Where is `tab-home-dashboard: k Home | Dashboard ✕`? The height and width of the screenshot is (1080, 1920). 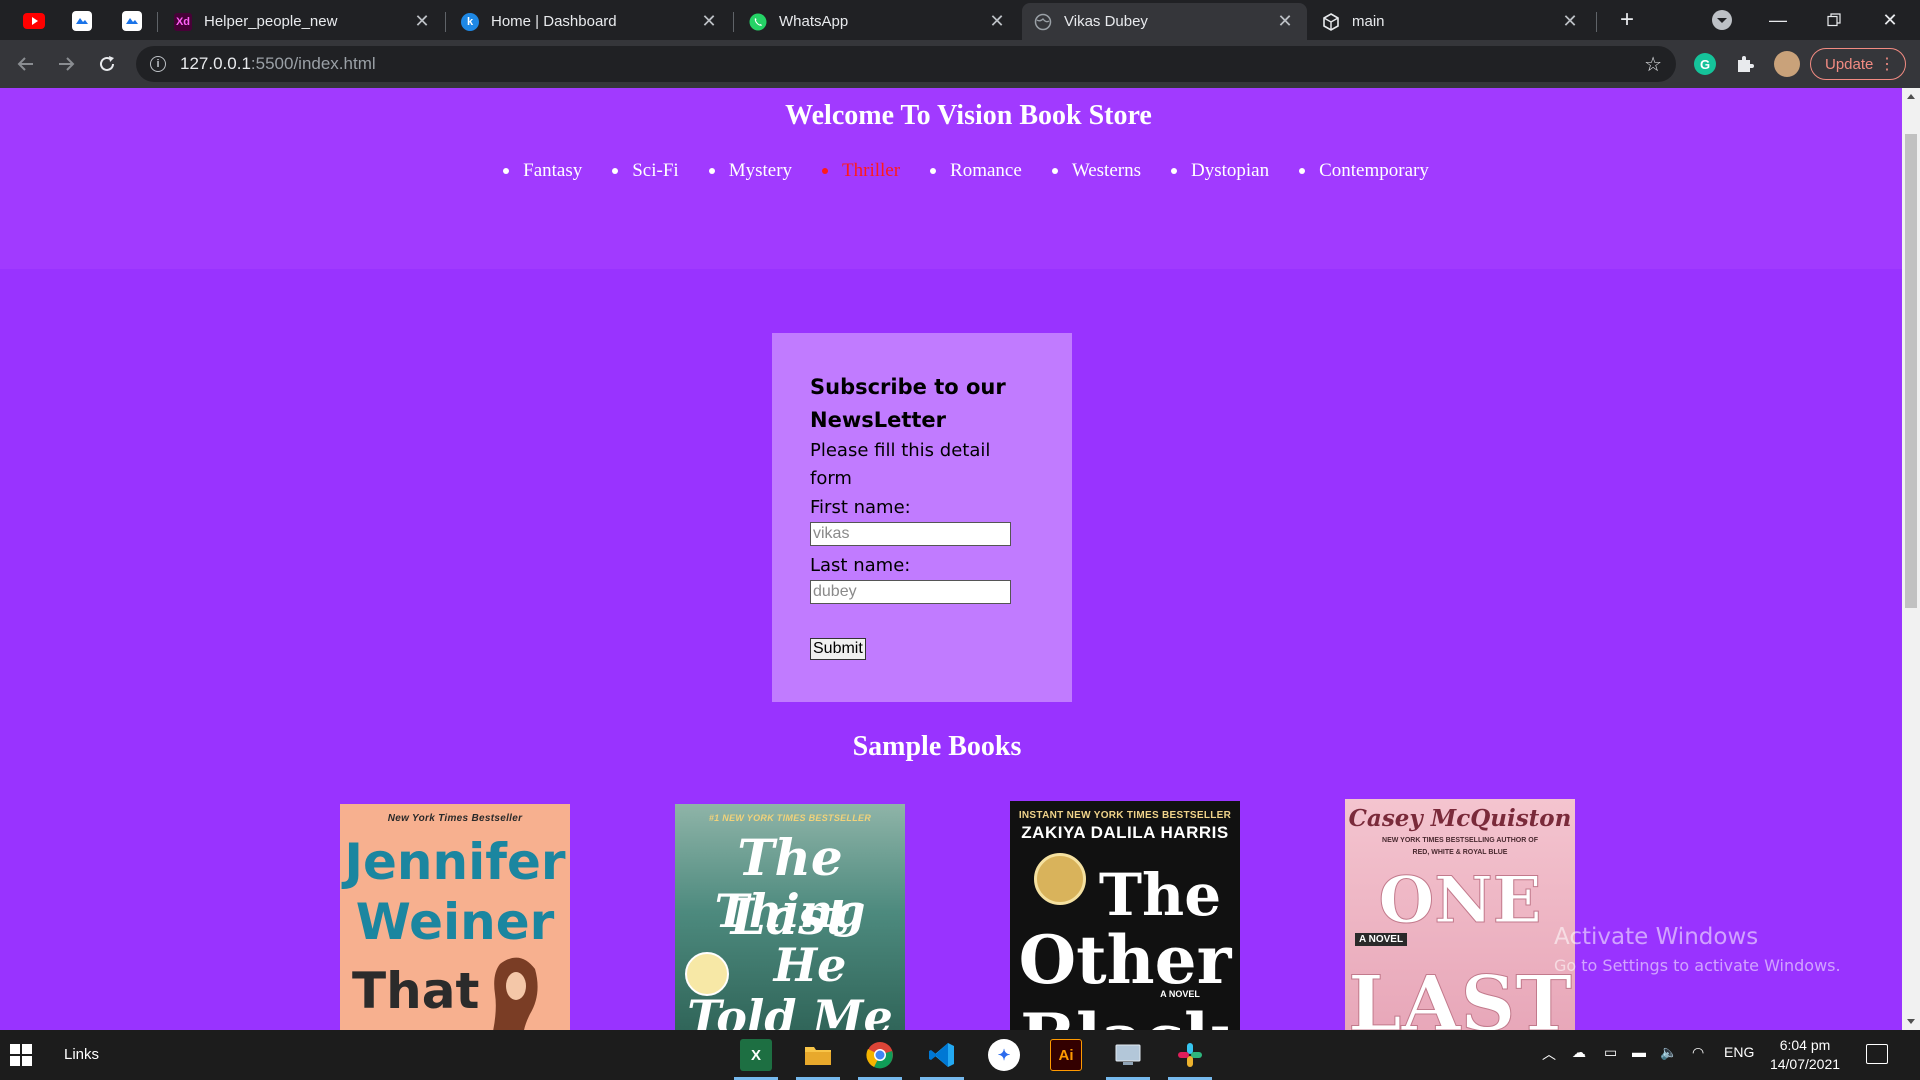
tab-home-dashboard: k Home | Dashboard ✕ is located at coordinates (590, 21).